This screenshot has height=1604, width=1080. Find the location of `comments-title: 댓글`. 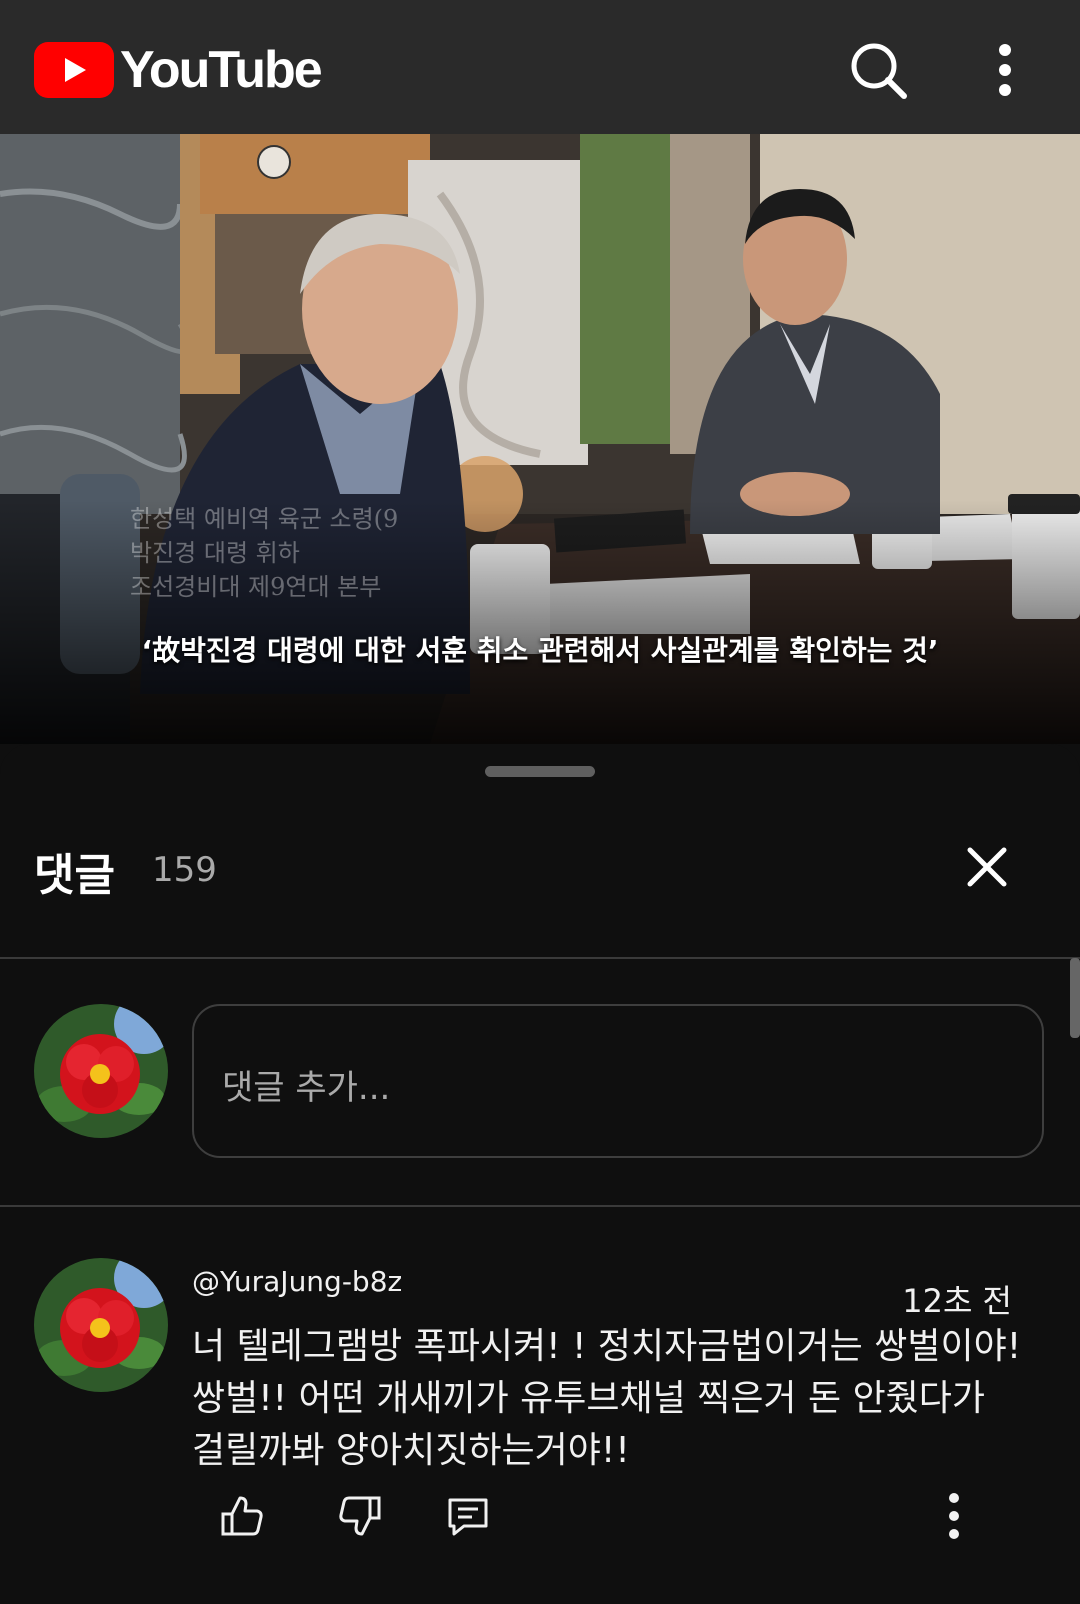

comments-title: 댓글 is located at coordinates (74, 875).